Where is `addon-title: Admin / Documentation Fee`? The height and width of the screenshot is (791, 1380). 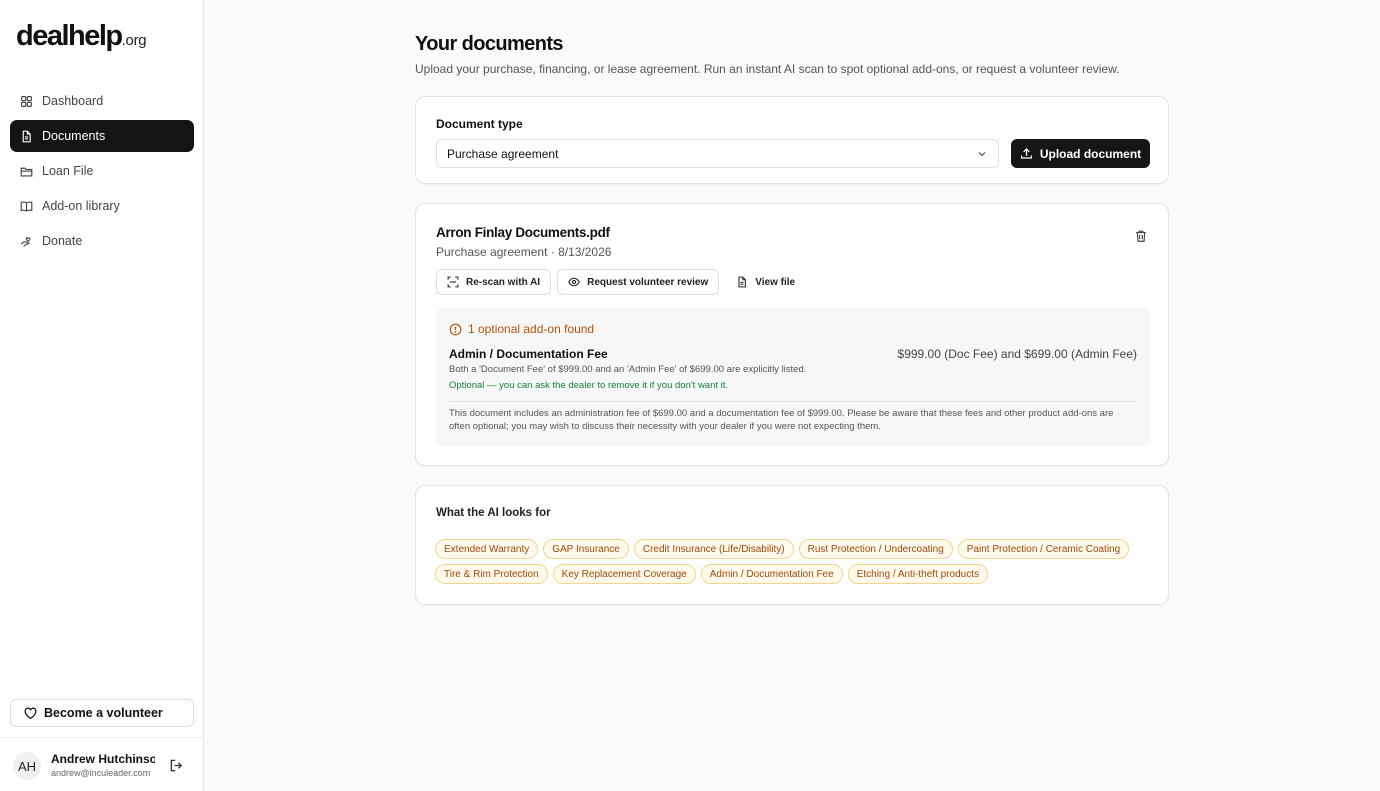
addon-title: Admin / Documentation Fee is located at coordinates (528, 354).